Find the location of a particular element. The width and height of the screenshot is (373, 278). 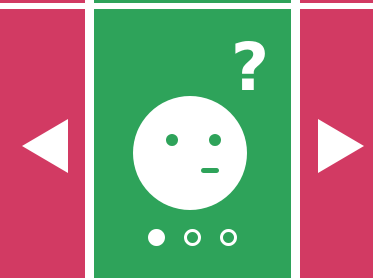

top-strip-center is located at coordinates (192, 1).